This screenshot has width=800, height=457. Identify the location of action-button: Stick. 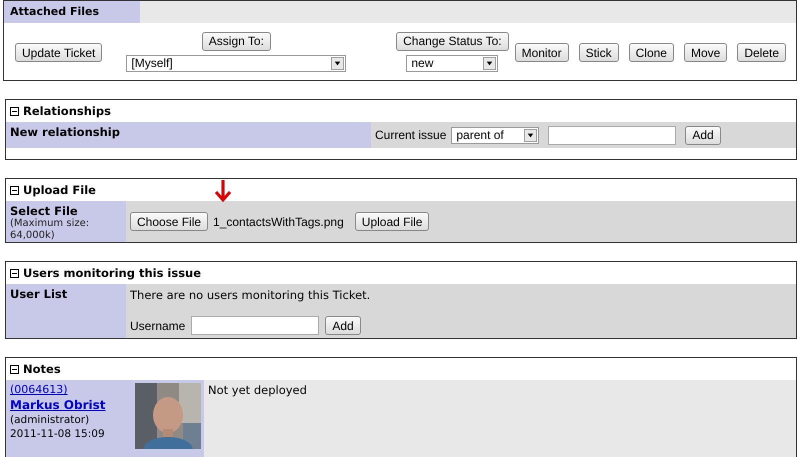
(598, 52).